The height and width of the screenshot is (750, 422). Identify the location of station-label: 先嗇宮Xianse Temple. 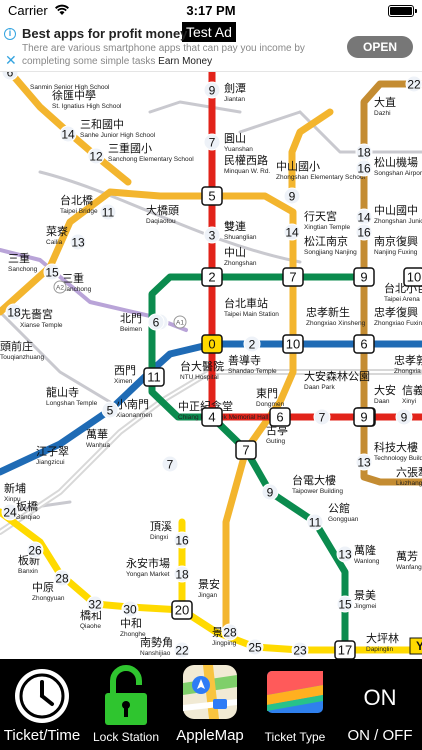
(41, 318).